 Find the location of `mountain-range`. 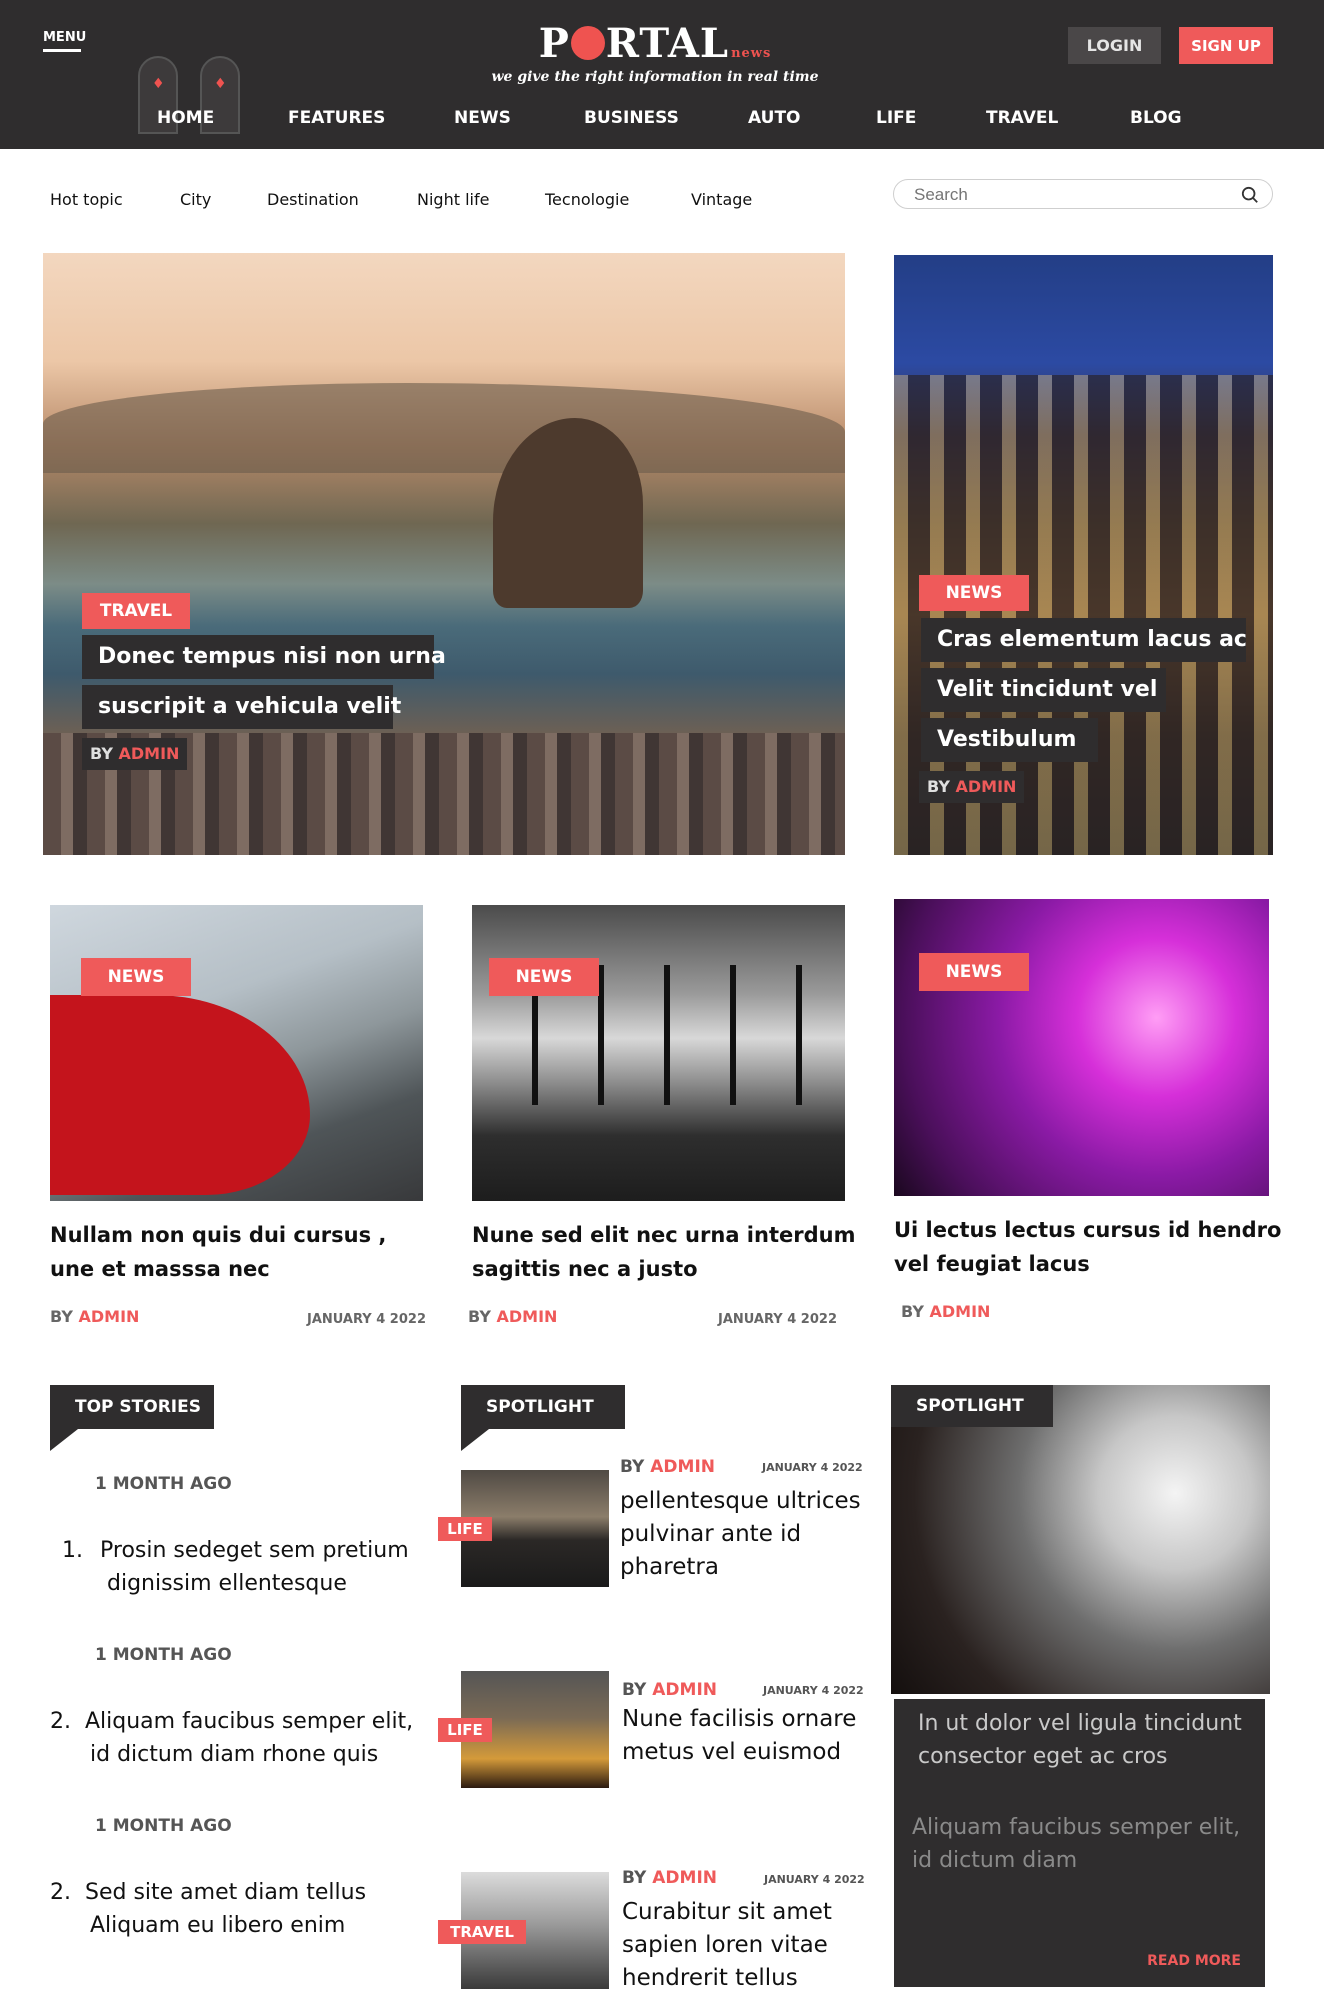

mountain-range is located at coordinates (444, 428).